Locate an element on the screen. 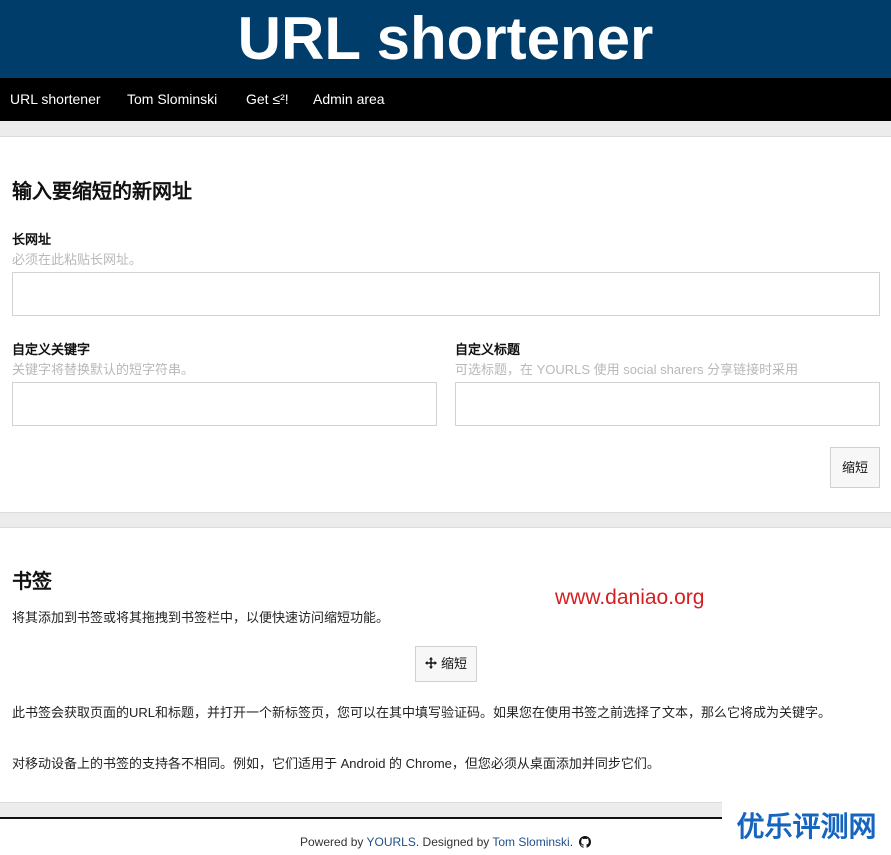  bookmarklet-button-label: 缩短 is located at coordinates (453, 663).